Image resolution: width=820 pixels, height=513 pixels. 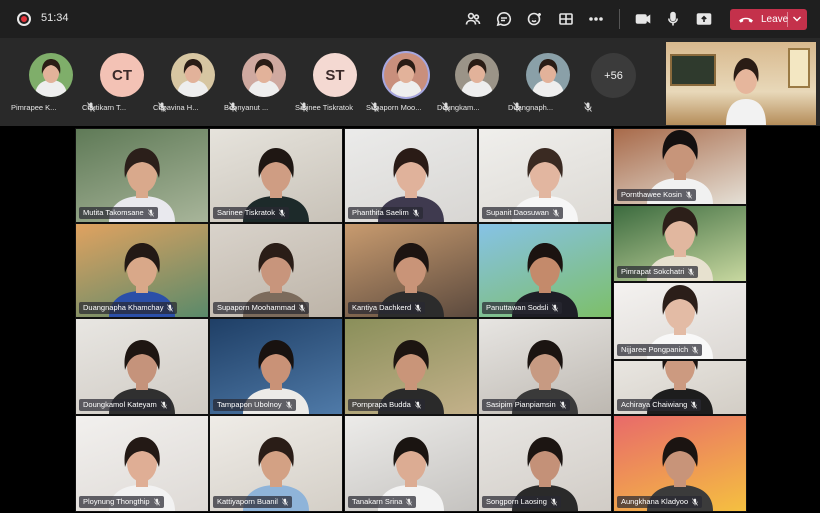 I want to click on participant-video-tile: Pornprapa Budda, so click(x=411, y=366).